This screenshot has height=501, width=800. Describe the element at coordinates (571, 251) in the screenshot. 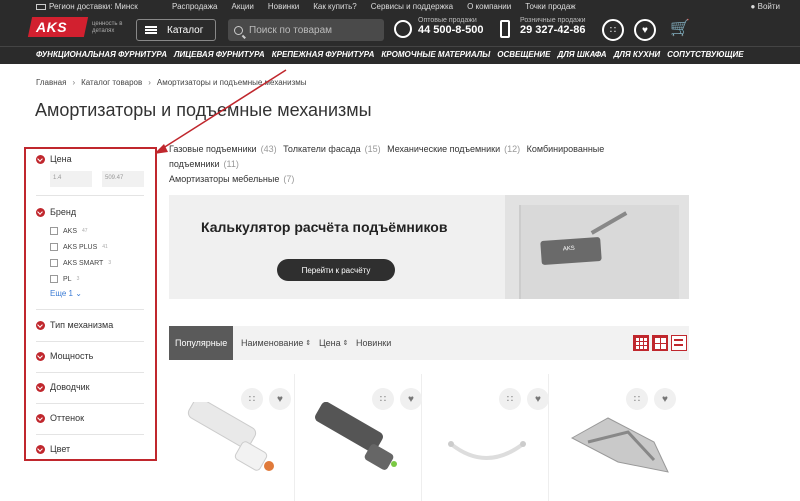

I see `lift-mechanism-illustration: AKS` at that location.